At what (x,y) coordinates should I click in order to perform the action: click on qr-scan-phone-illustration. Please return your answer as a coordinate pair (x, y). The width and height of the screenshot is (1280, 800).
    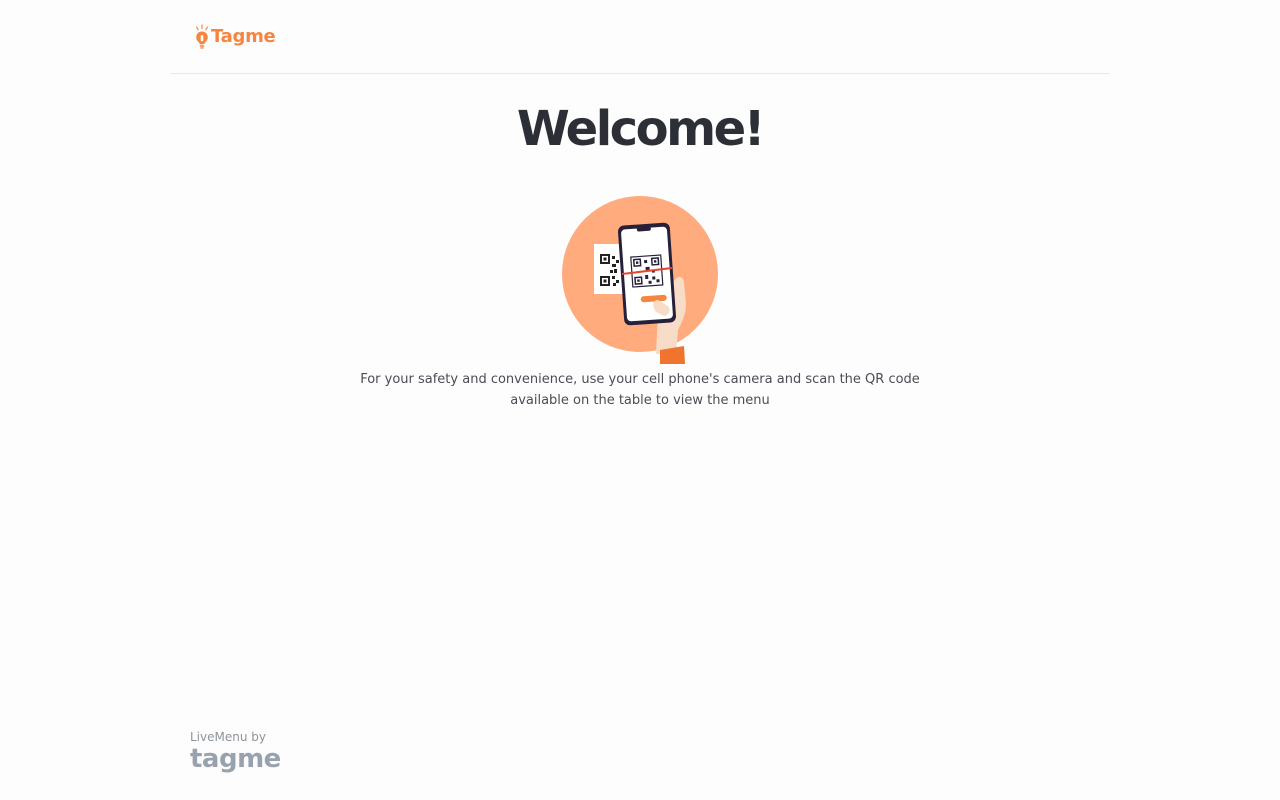
    Looking at the image, I should click on (640, 280).